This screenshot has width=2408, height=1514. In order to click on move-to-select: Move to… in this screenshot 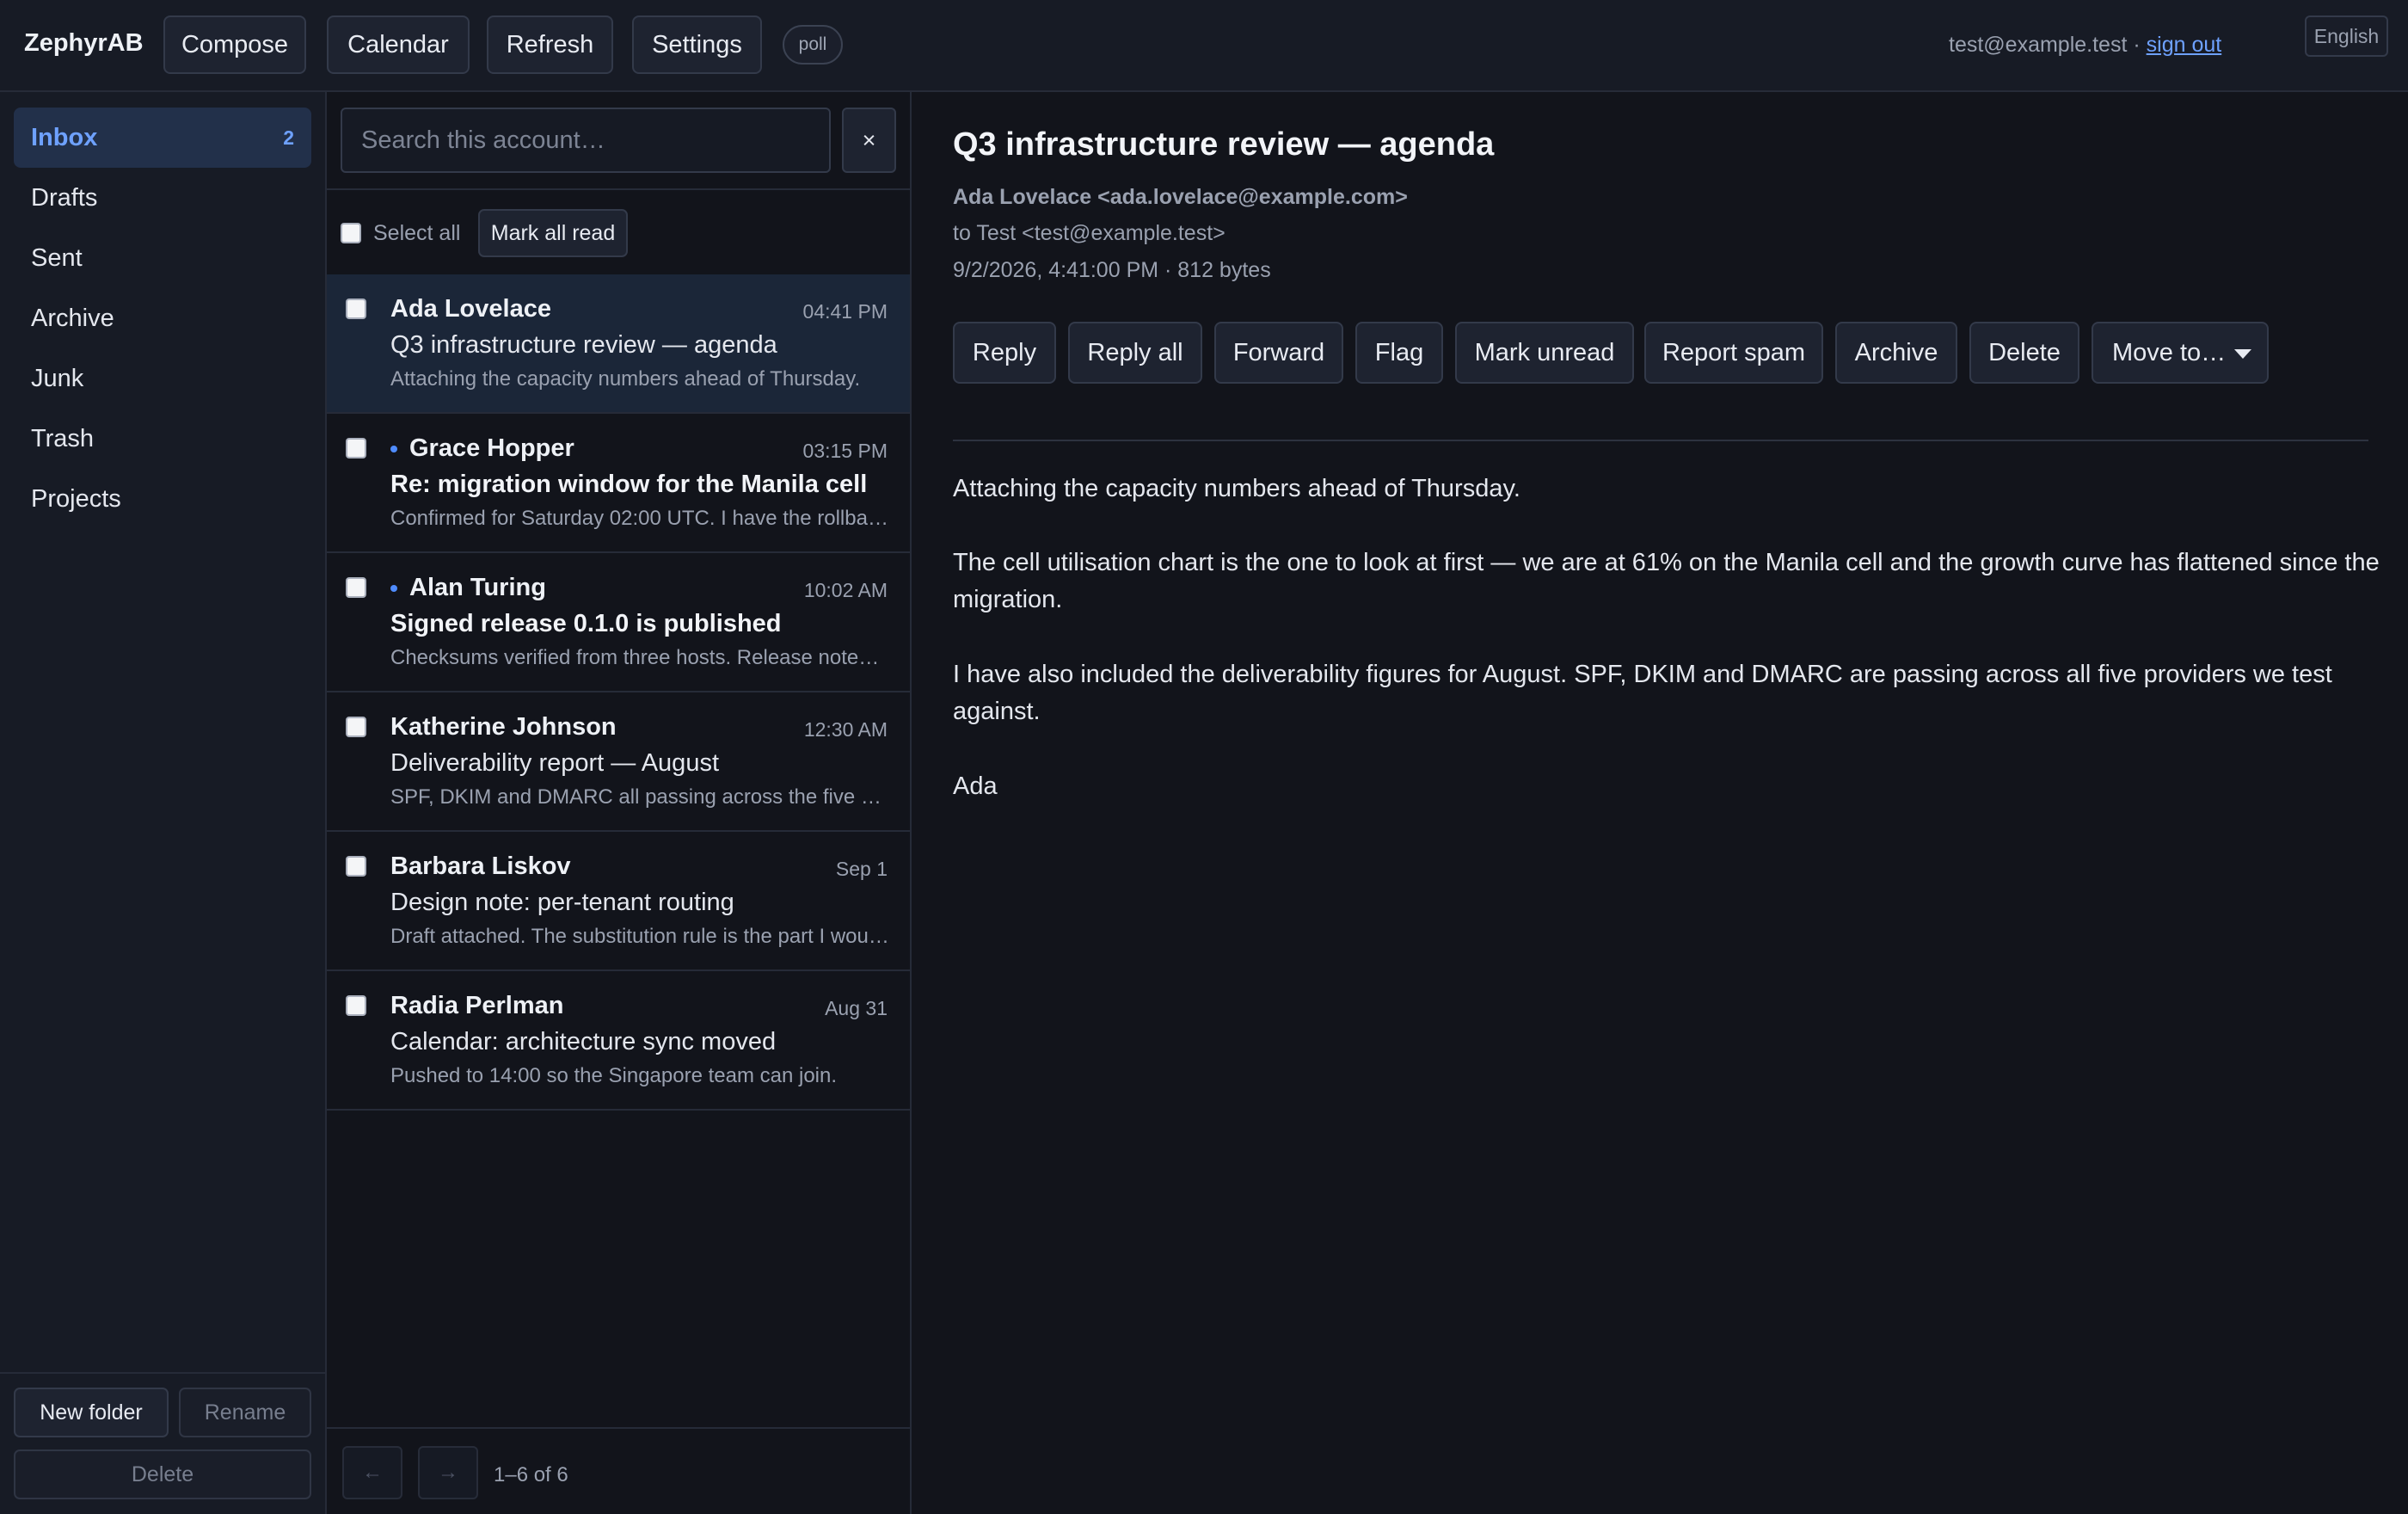, I will do `click(2181, 353)`.